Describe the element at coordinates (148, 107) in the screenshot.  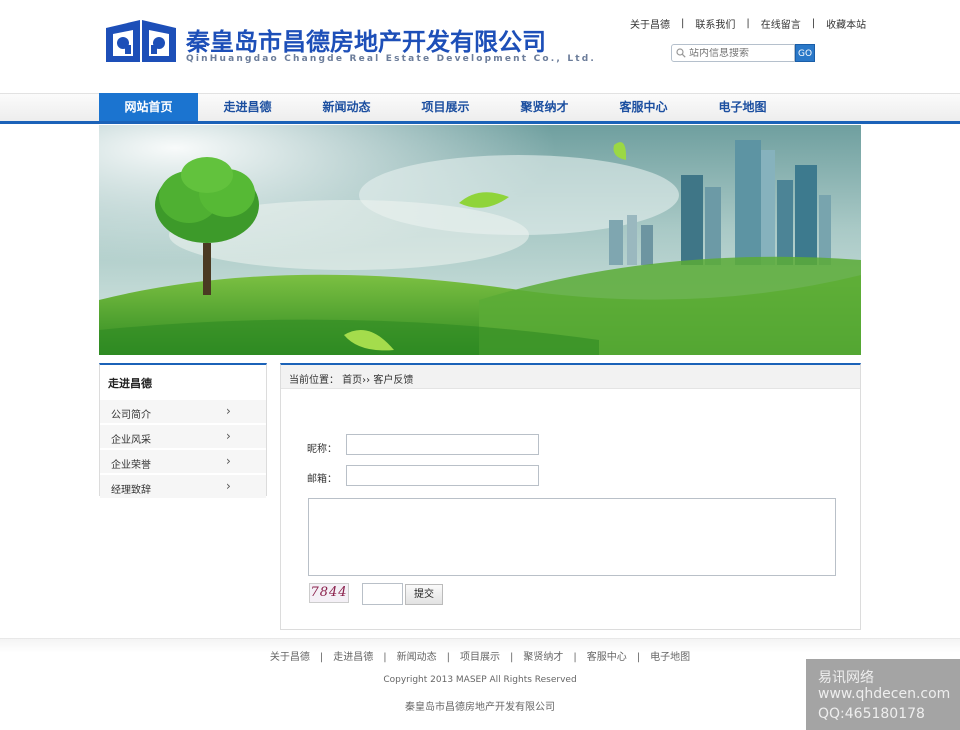
I see `nav-item-home: 网站首页` at that location.